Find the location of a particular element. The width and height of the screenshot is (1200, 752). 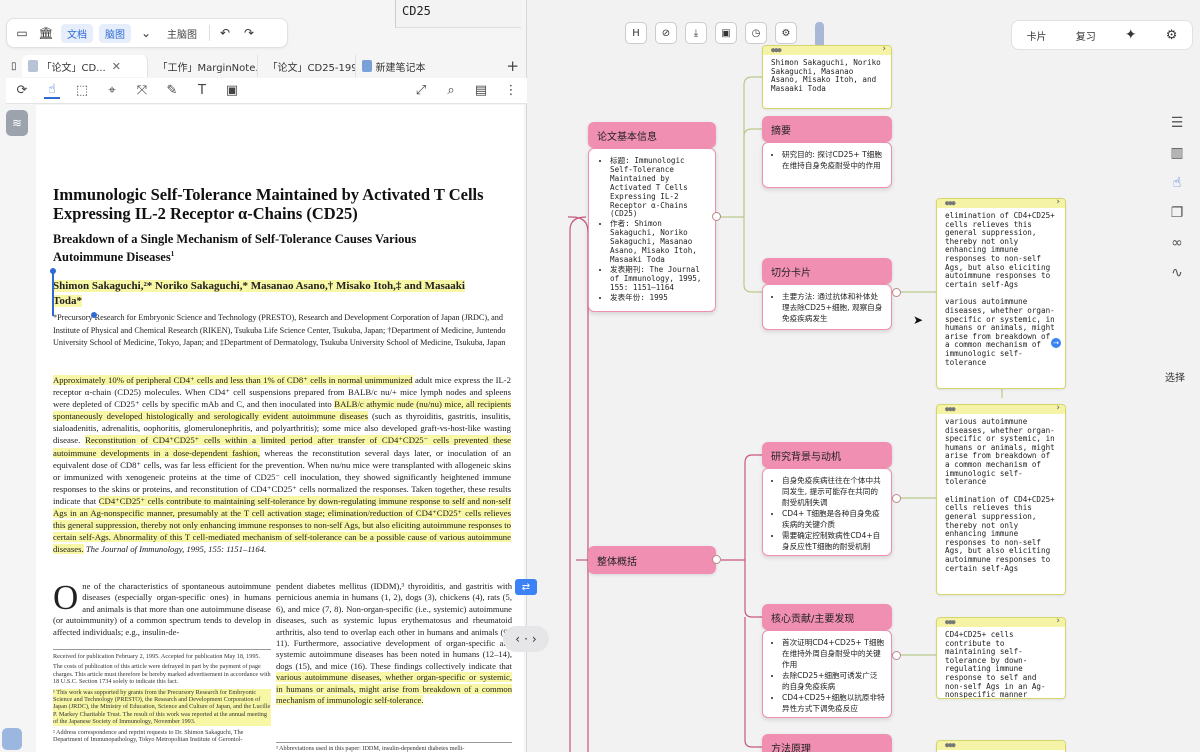

note-card-method: ●●● is located at coordinates (1001, 746).